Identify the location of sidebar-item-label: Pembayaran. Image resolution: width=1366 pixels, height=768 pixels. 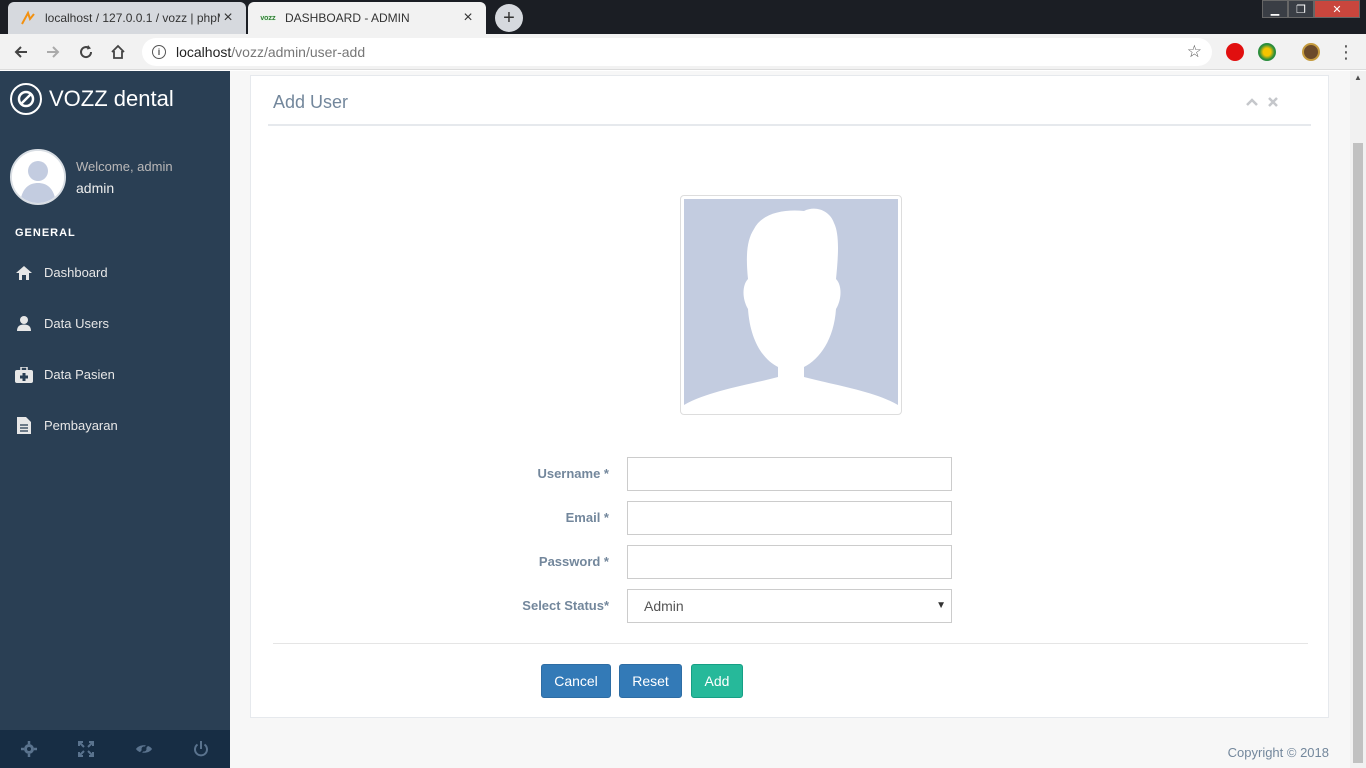
(81, 425).